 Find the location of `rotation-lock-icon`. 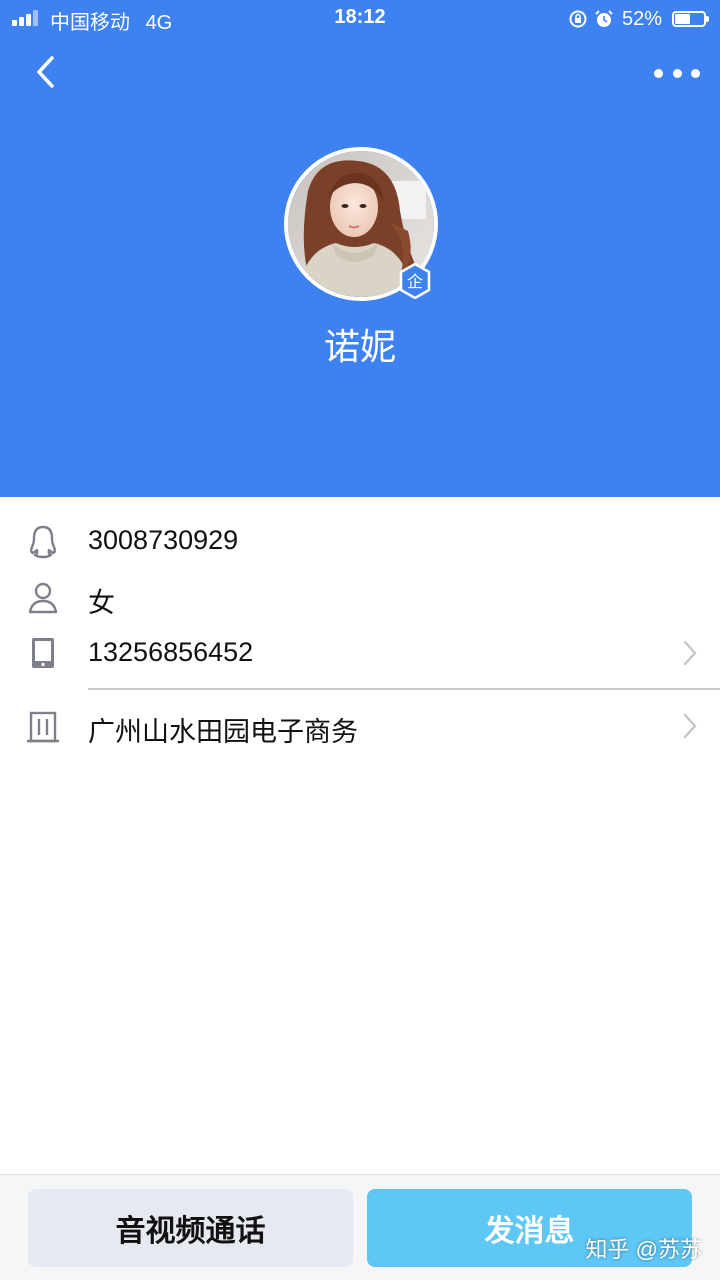

rotation-lock-icon is located at coordinates (578, 19).